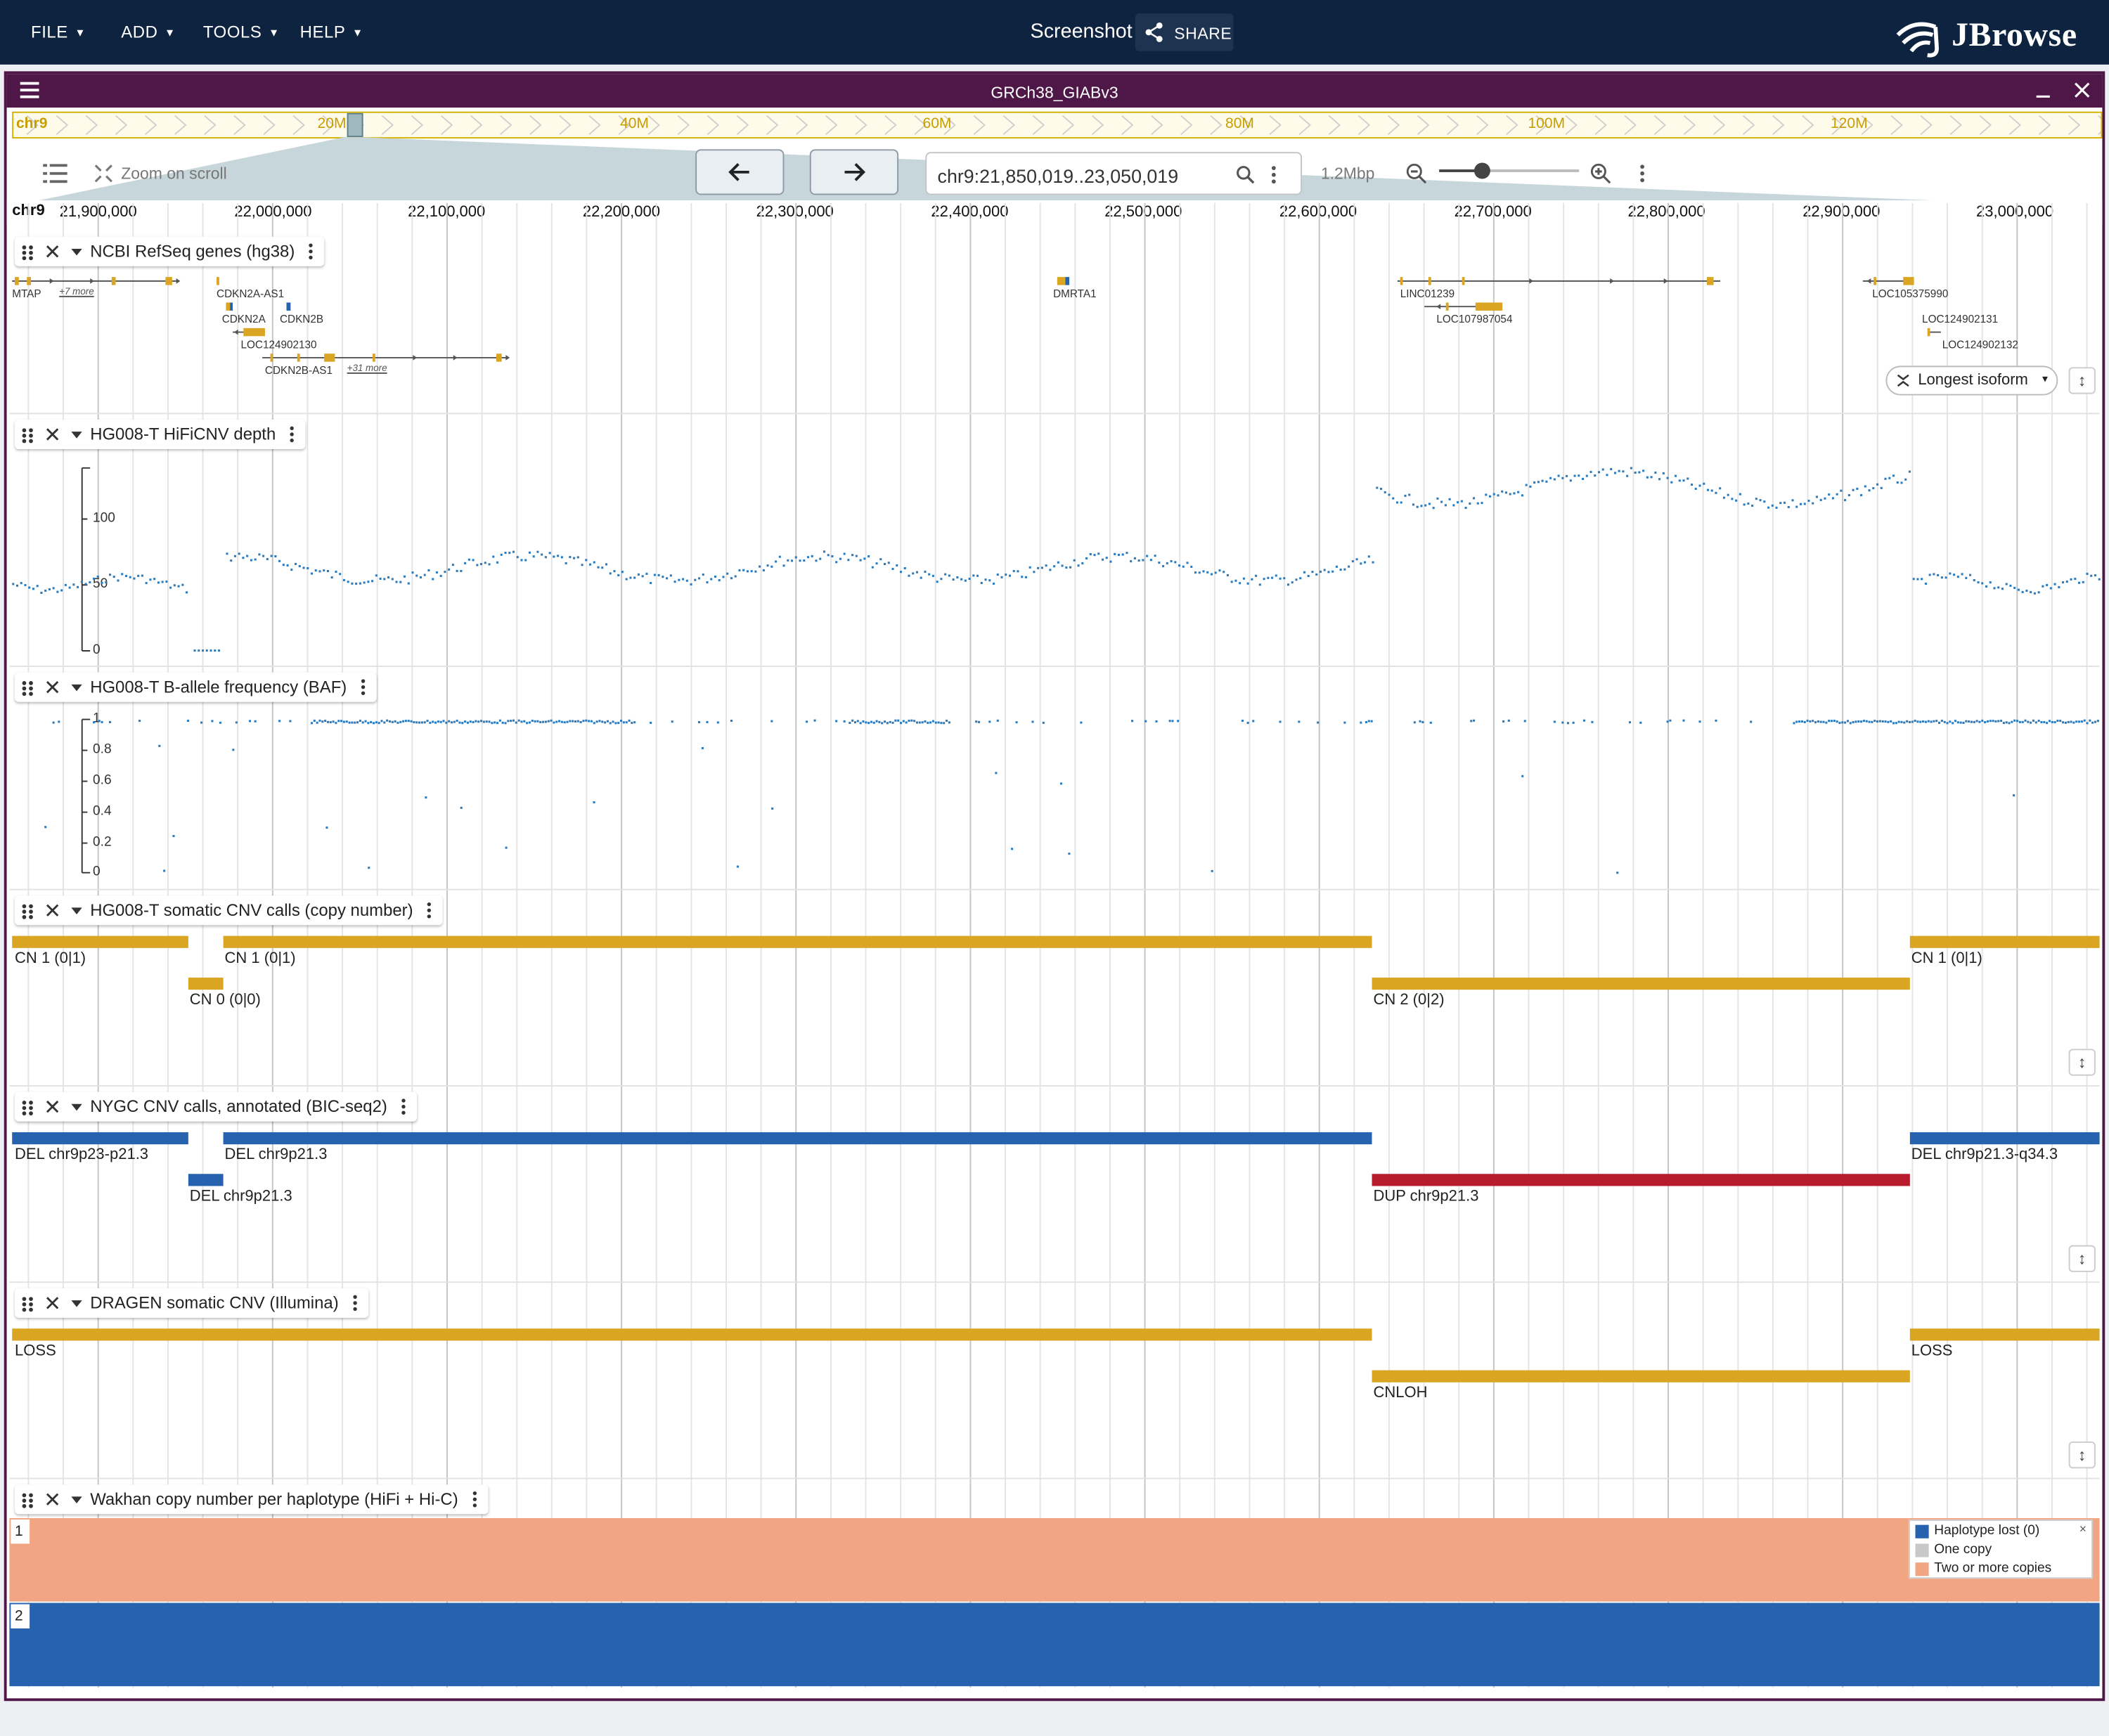 Image resolution: width=2109 pixels, height=1736 pixels. What do you see at coordinates (1416, 174) in the screenshot?
I see `zoom-out-icon` at bounding box center [1416, 174].